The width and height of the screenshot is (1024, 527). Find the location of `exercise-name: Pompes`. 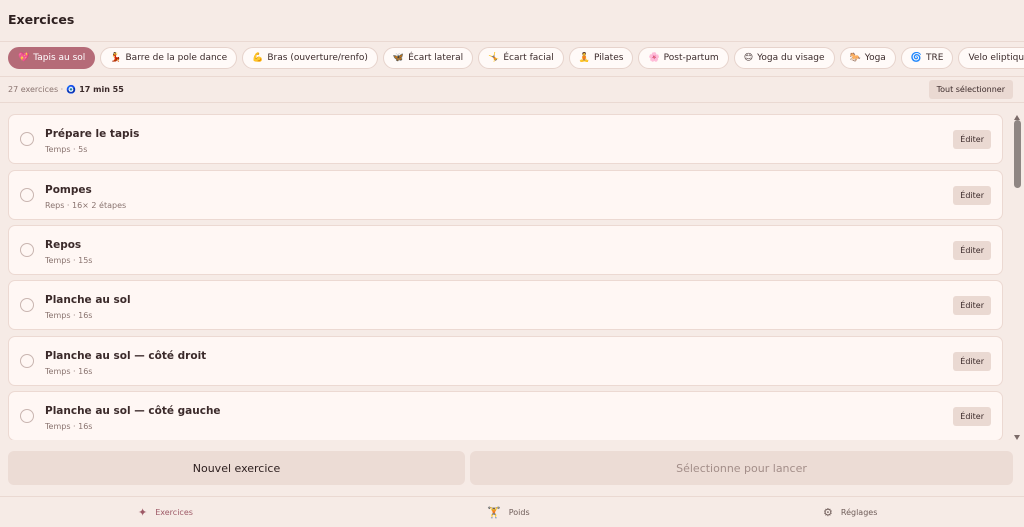

exercise-name: Pompes is located at coordinates (68, 190).